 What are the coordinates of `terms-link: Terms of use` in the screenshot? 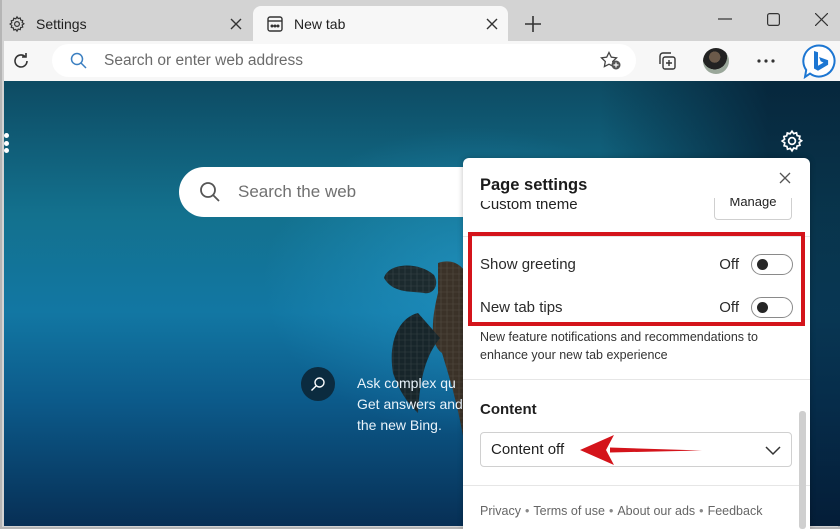 It's located at (569, 511).